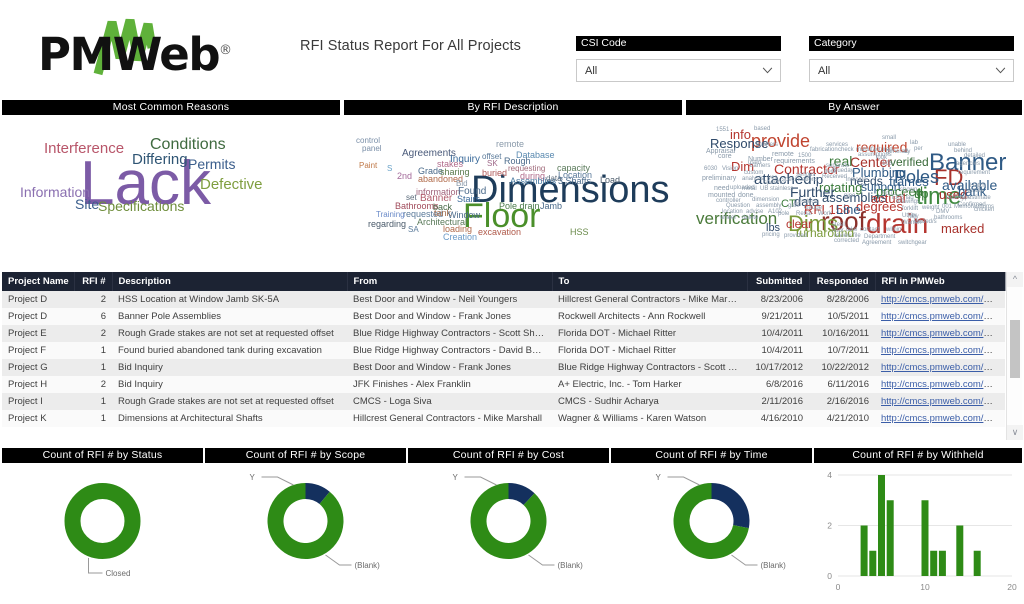 The width and height of the screenshot is (1024, 604). What do you see at coordinates (962, 228) in the screenshot?
I see `wordcloud-word: marked` at bounding box center [962, 228].